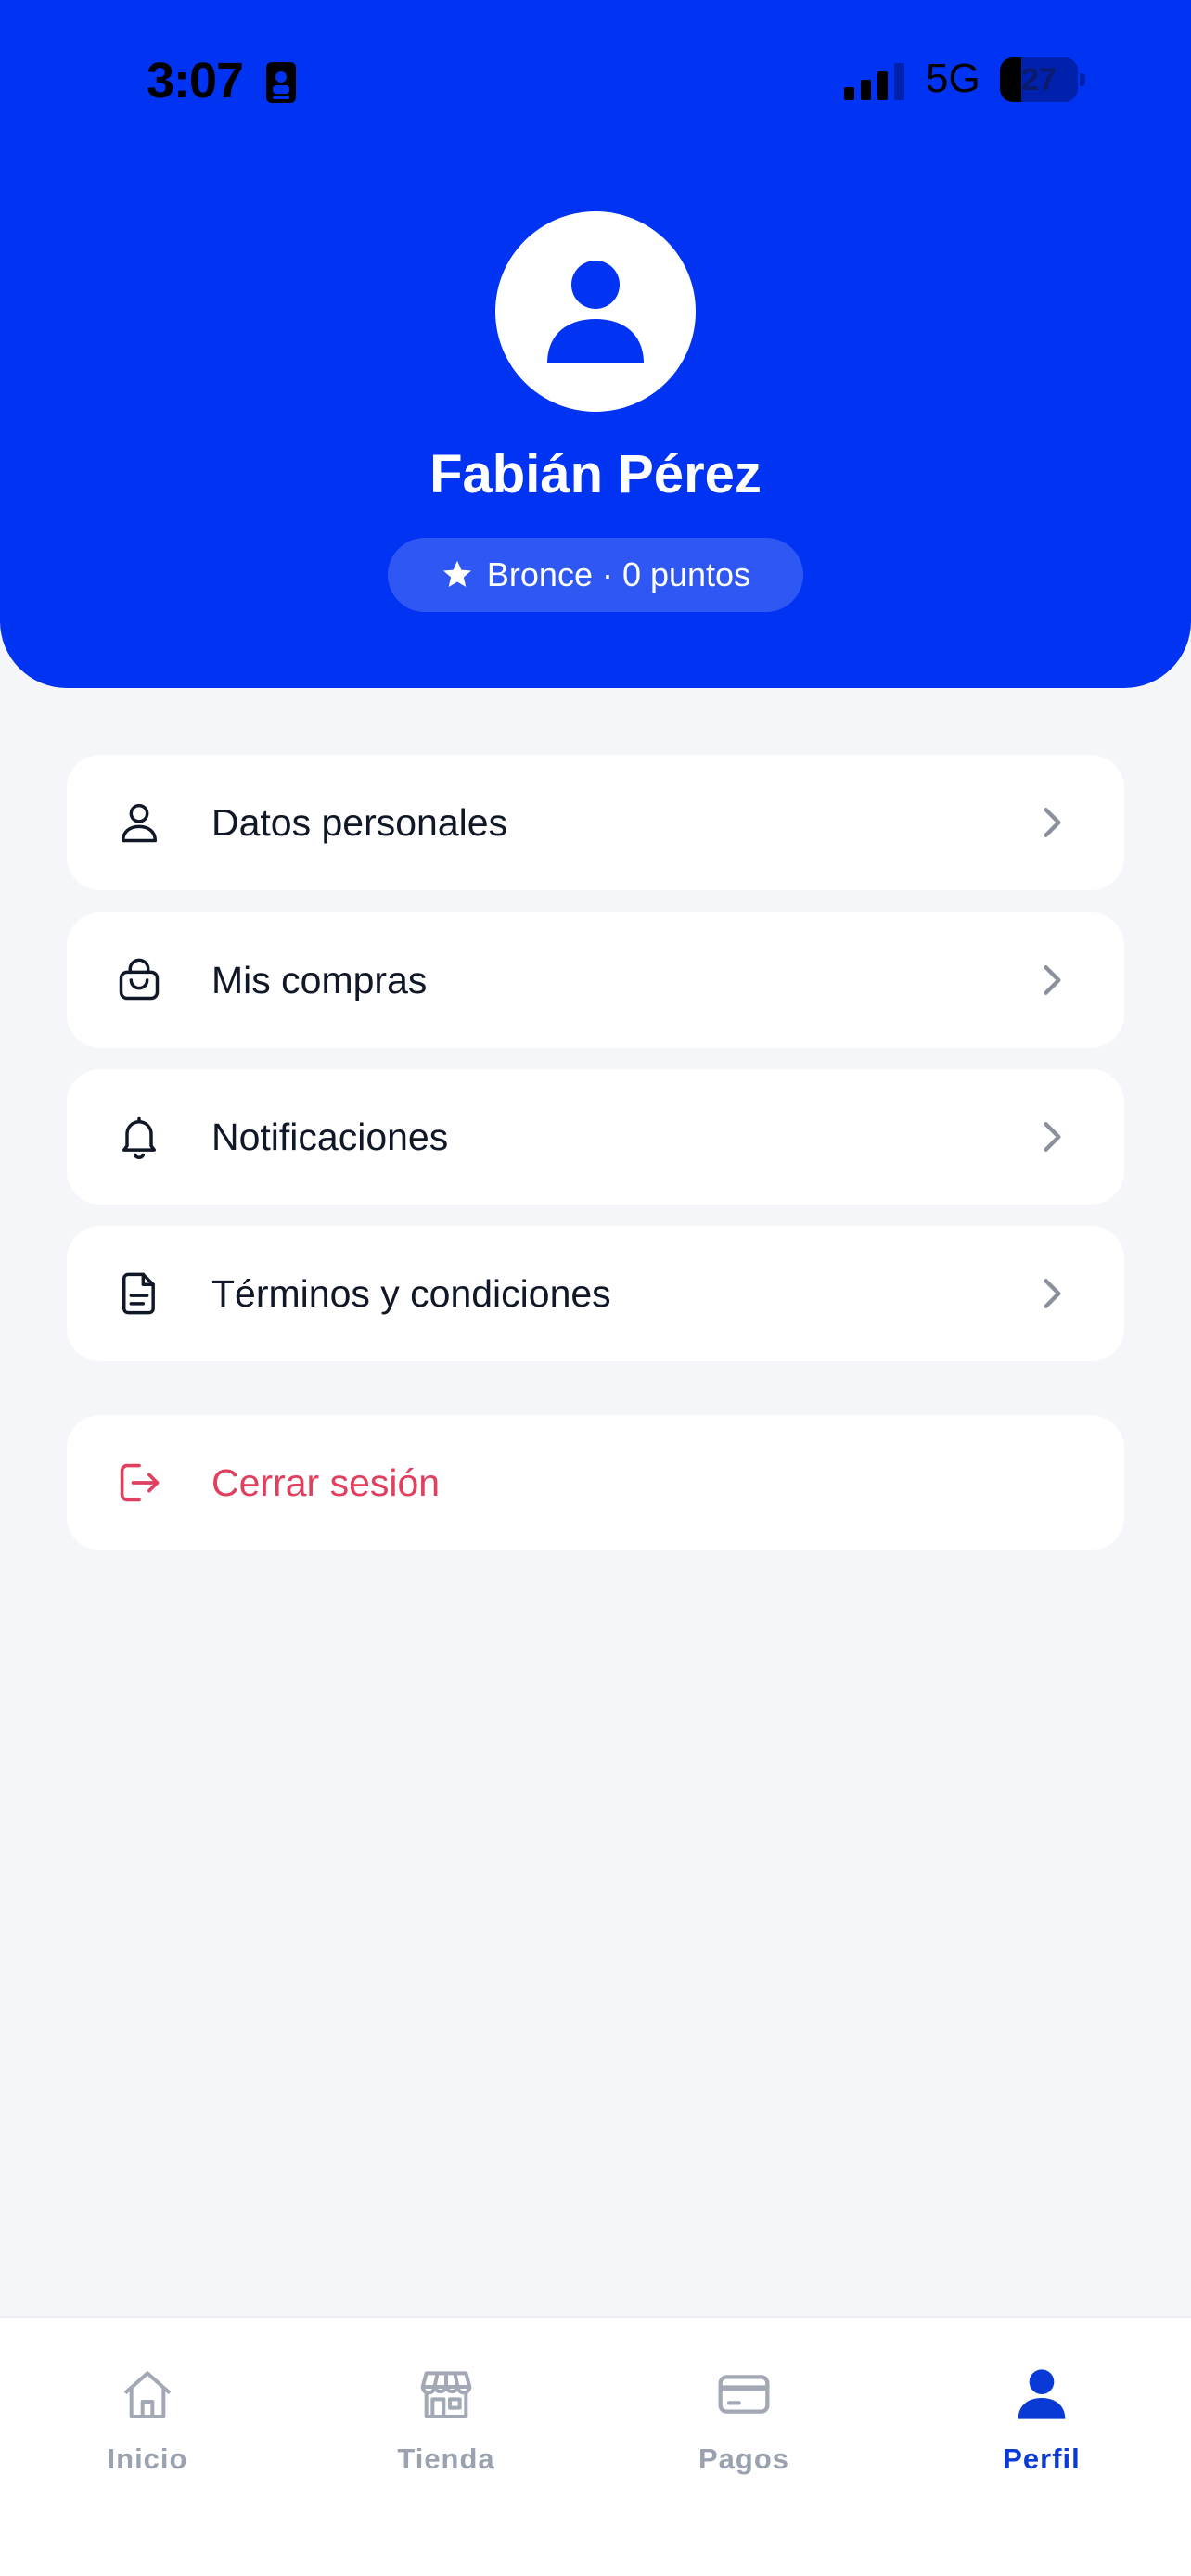 The image size is (1191, 2576). I want to click on nav-item-perfil: Perfil, so click(1041, 2425).